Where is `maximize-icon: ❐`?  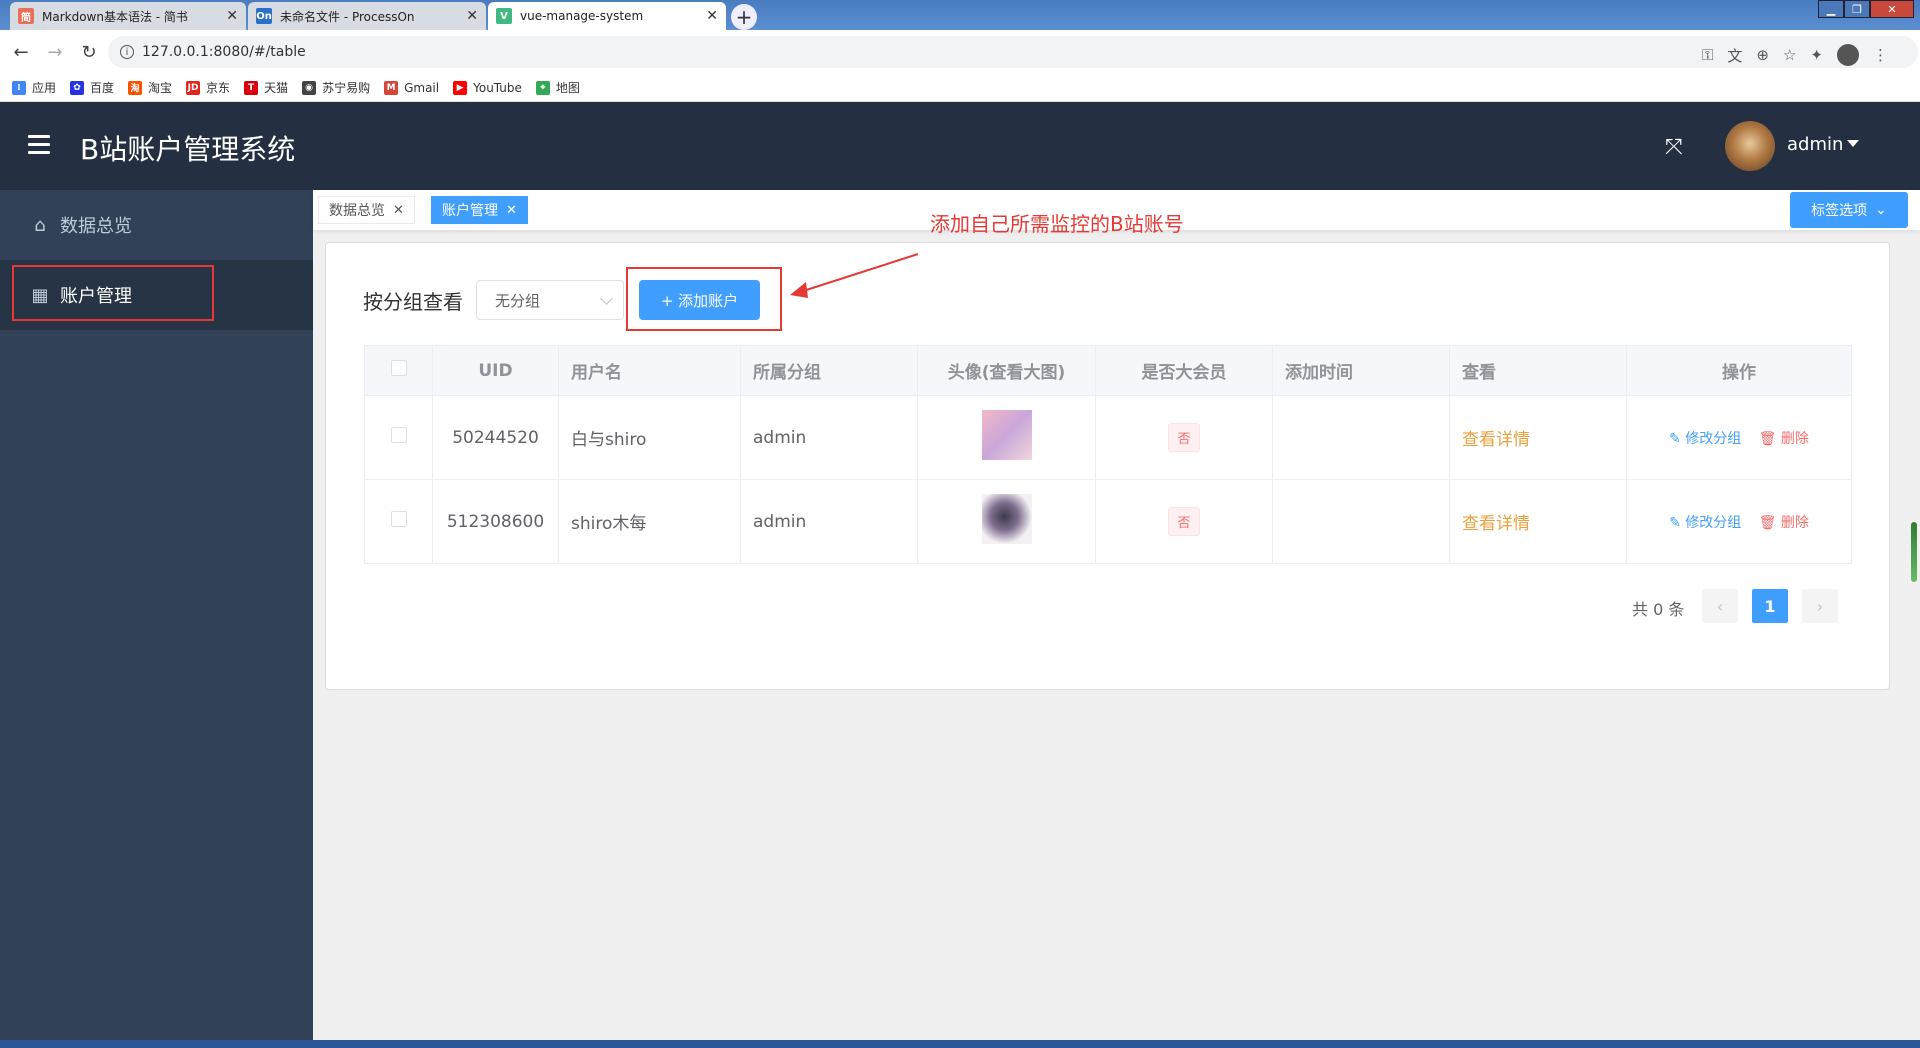
maximize-icon: ❐ is located at coordinates (1857, 9).